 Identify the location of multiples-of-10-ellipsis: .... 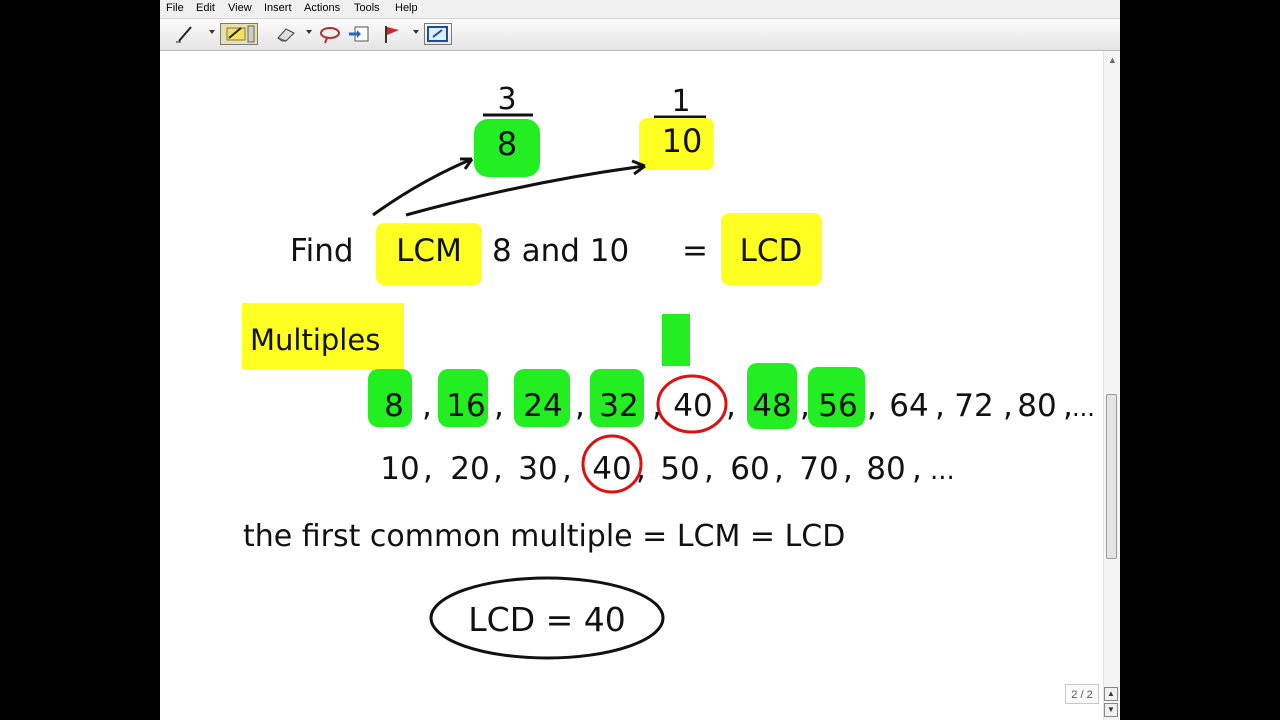
(942, 471).